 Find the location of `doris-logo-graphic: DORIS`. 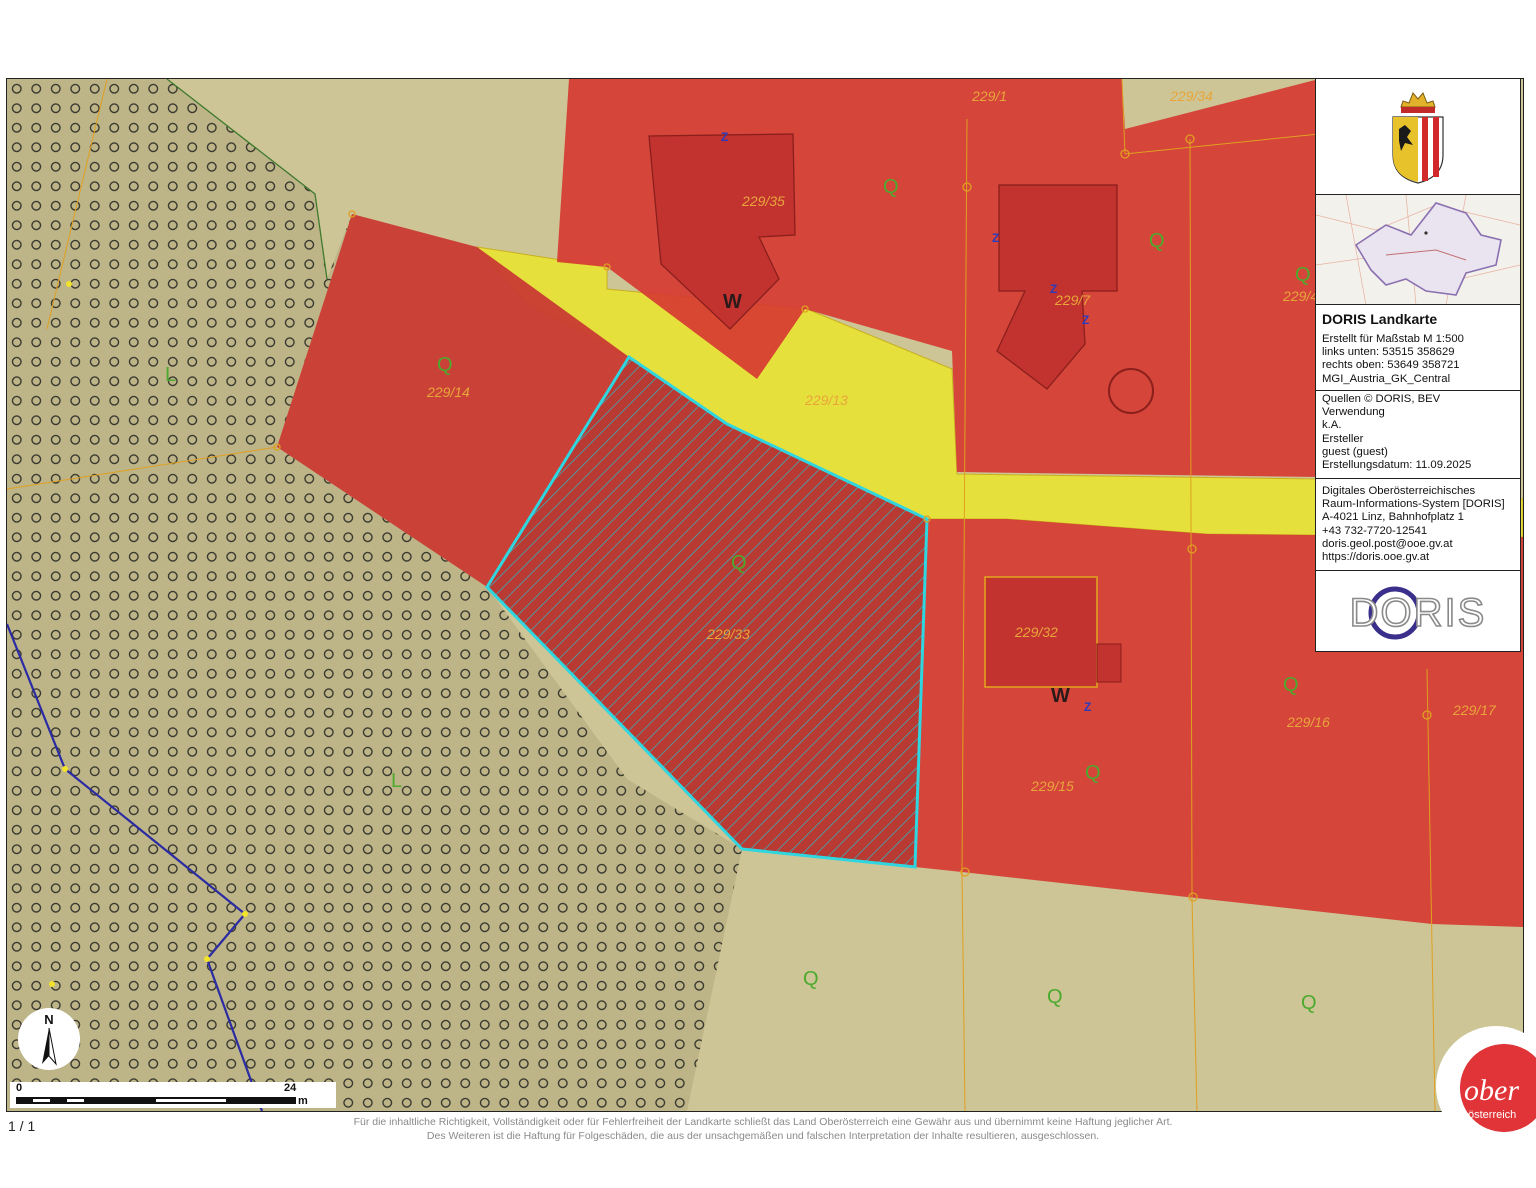

doris-logo-graphic: DORIS is located at coordinates (1418, 613).